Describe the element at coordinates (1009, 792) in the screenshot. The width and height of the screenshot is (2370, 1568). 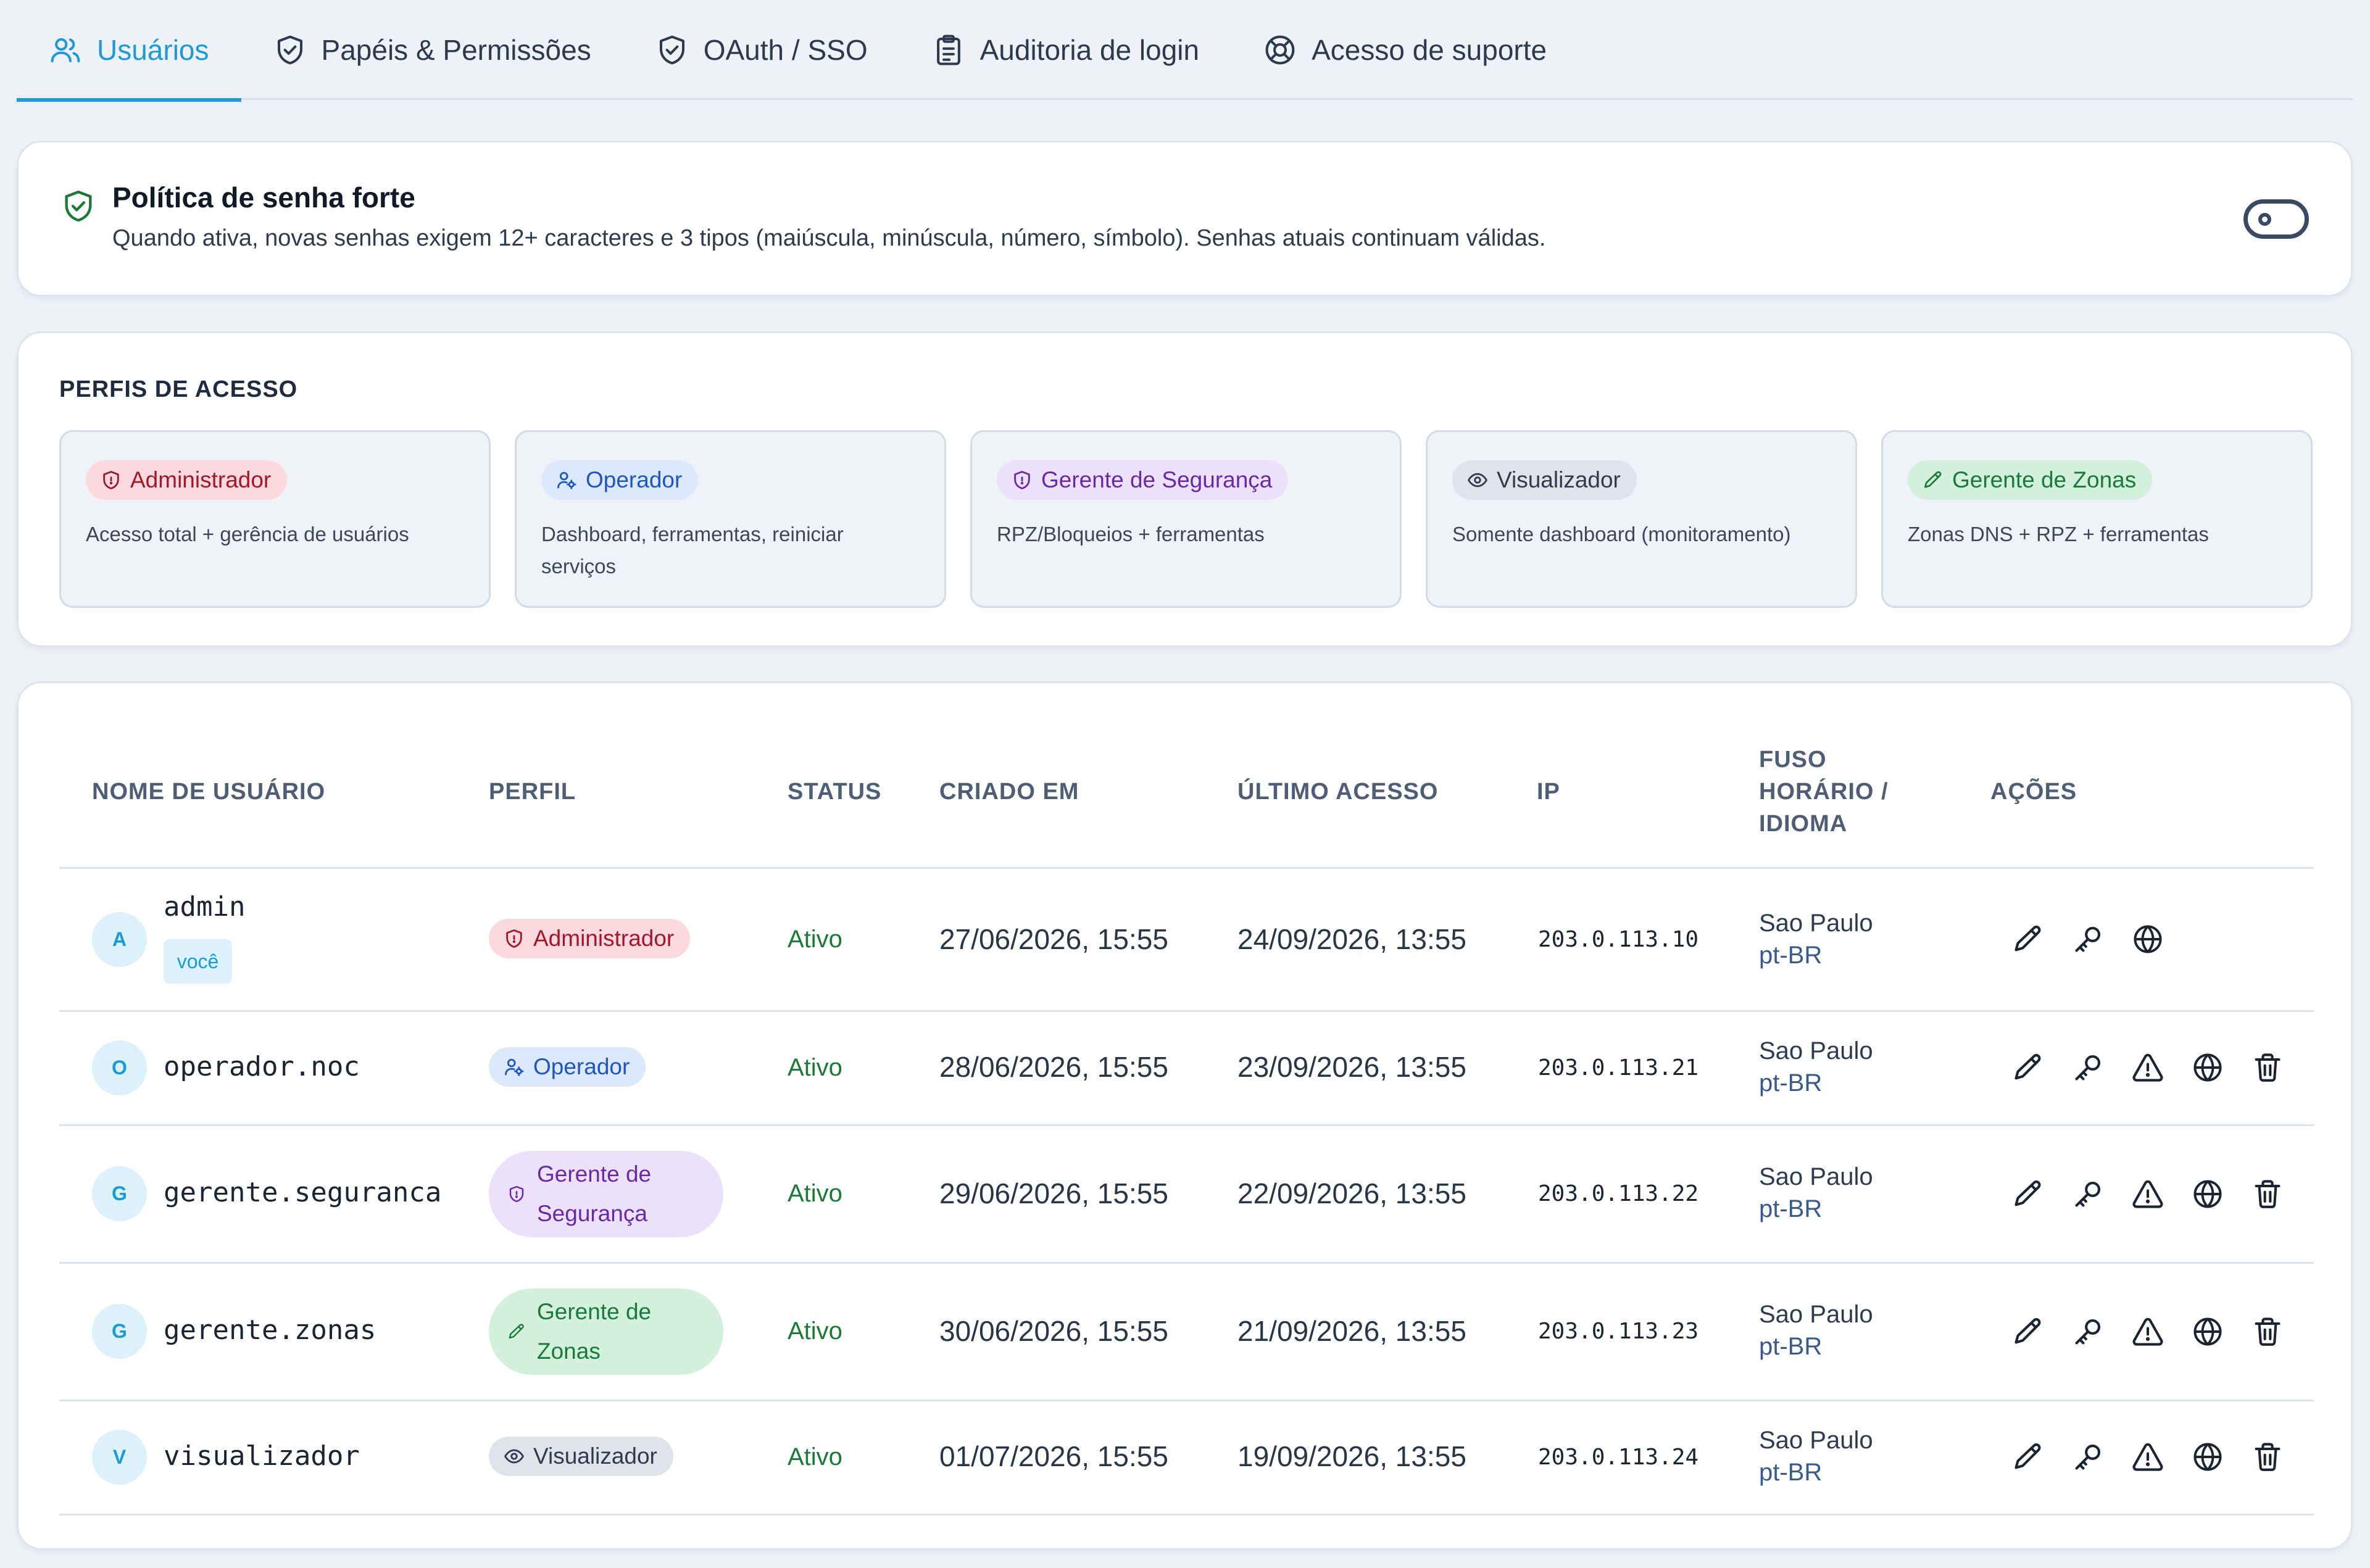
I see `column-header-created: CRIADO EM` at that location.